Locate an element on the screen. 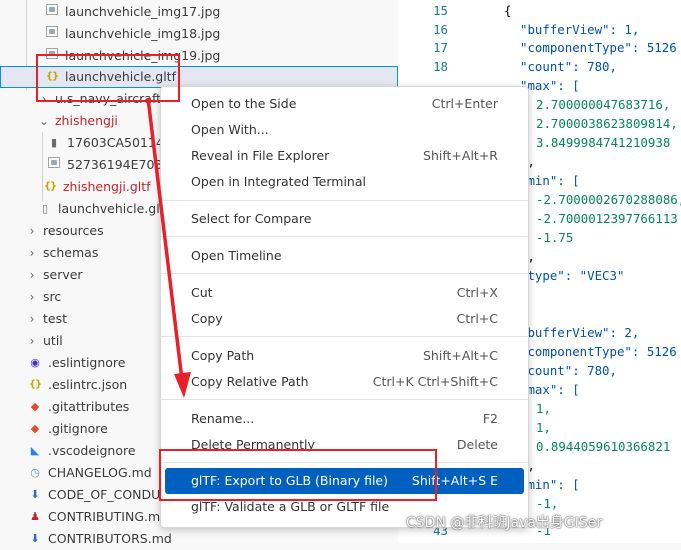 The image size is (681, 550). tree-item-label: CONTRIBUTING.md is located at coordinates (108, 516).